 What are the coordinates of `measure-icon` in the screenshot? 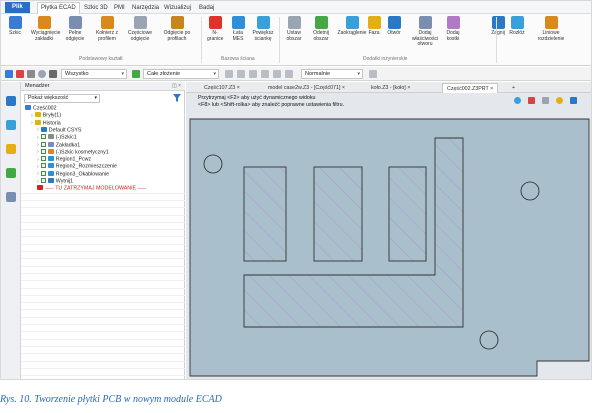 It's located at (289, 74).